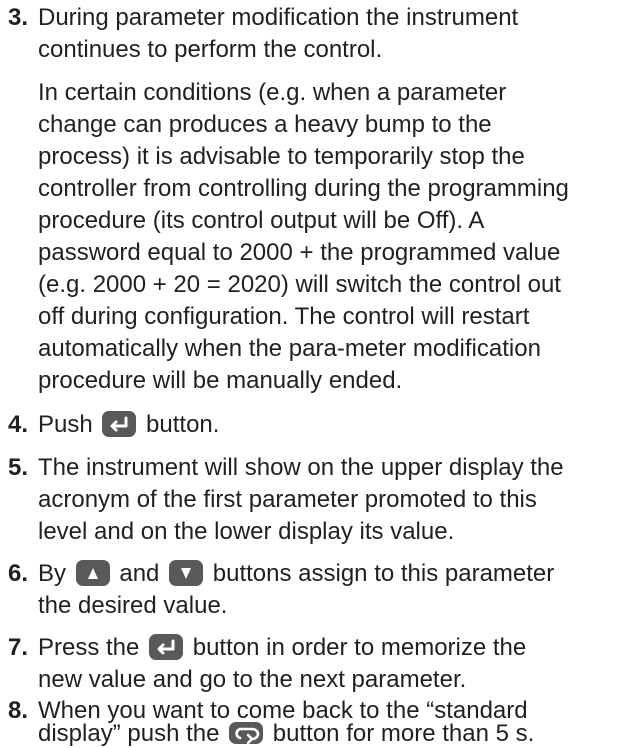 This screenshot has width=635, height=748. Describe the element at coordinates (183, 424) in the screenshot. I see `step-text-end: button.` at that location.